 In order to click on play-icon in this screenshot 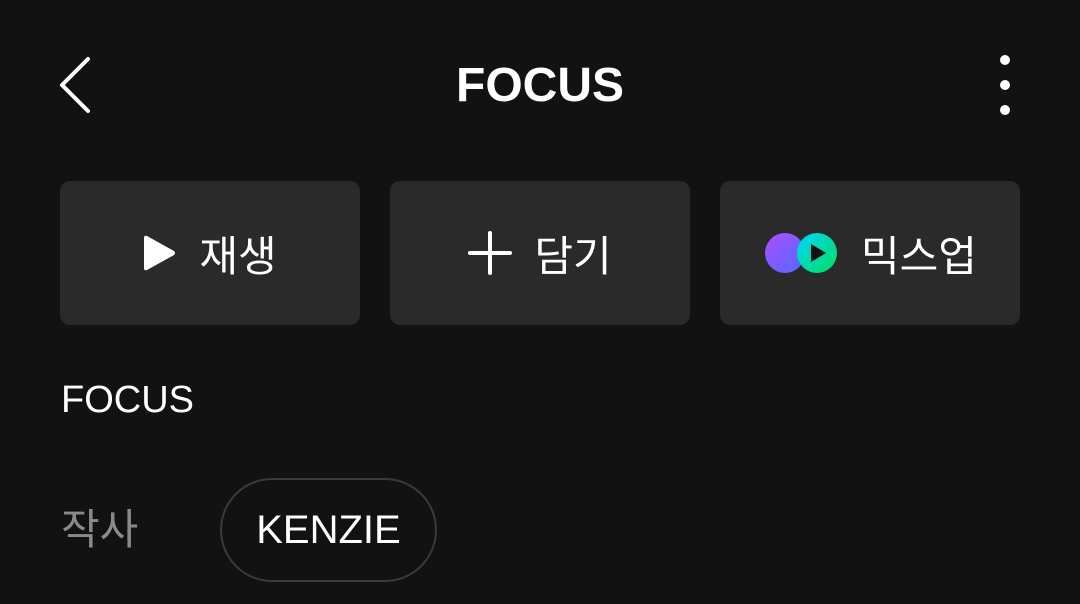, I will do `click(160, 253)`.